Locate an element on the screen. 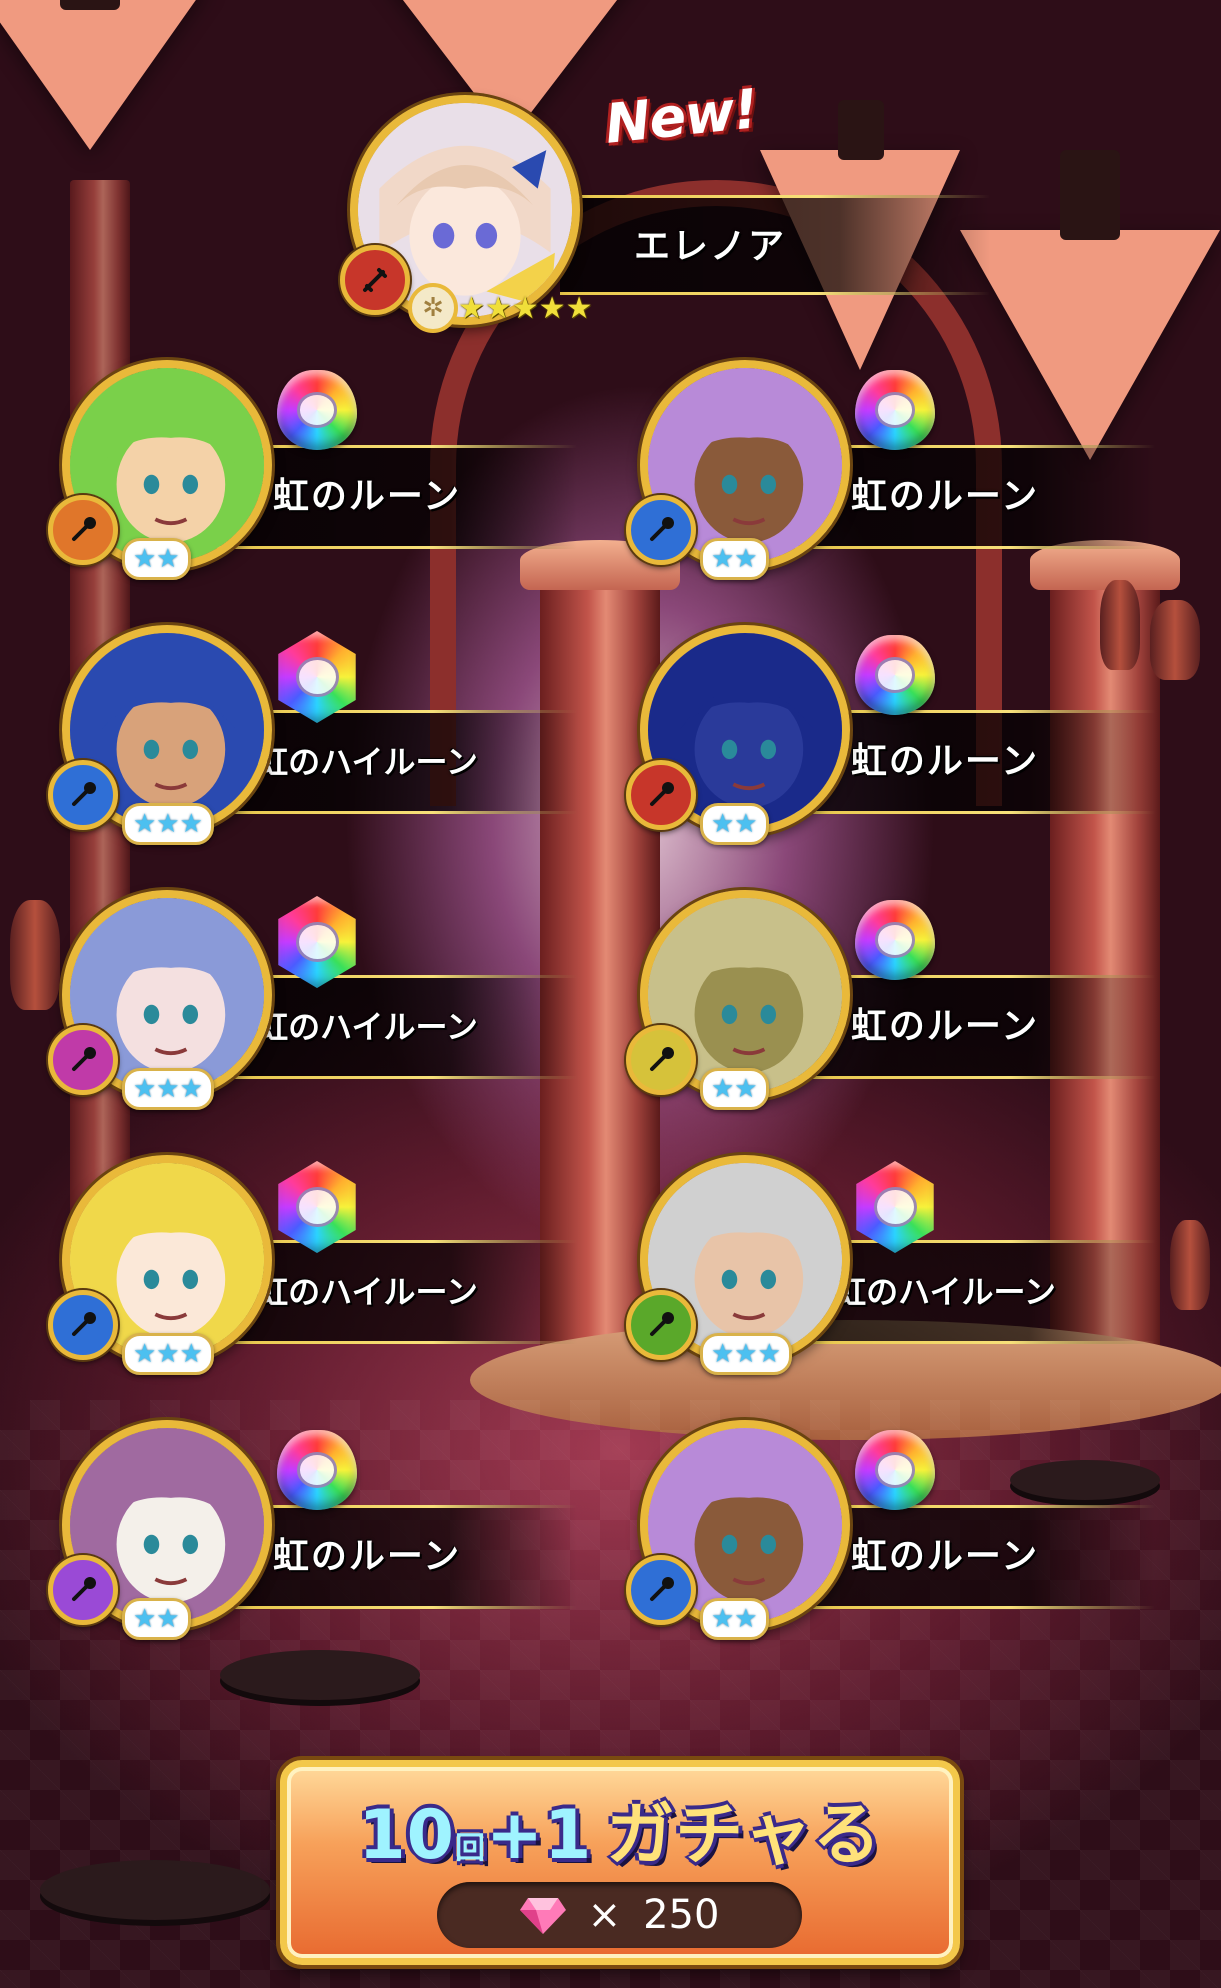  gacha-cost: × 250 is located at coordinates (619, 1915).